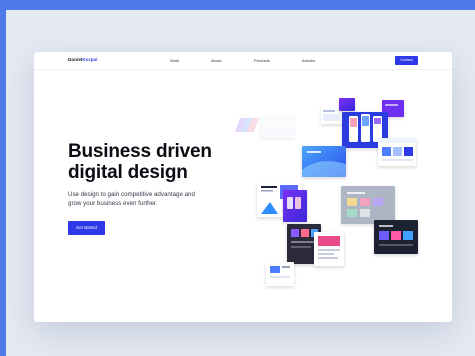 Image resolution: width=475 pixels, height=356 pixels. What do you see at coordinates (86, 228) in the screenshot?
I see `get-started-button: Get started` at bounding box center [86, 228].